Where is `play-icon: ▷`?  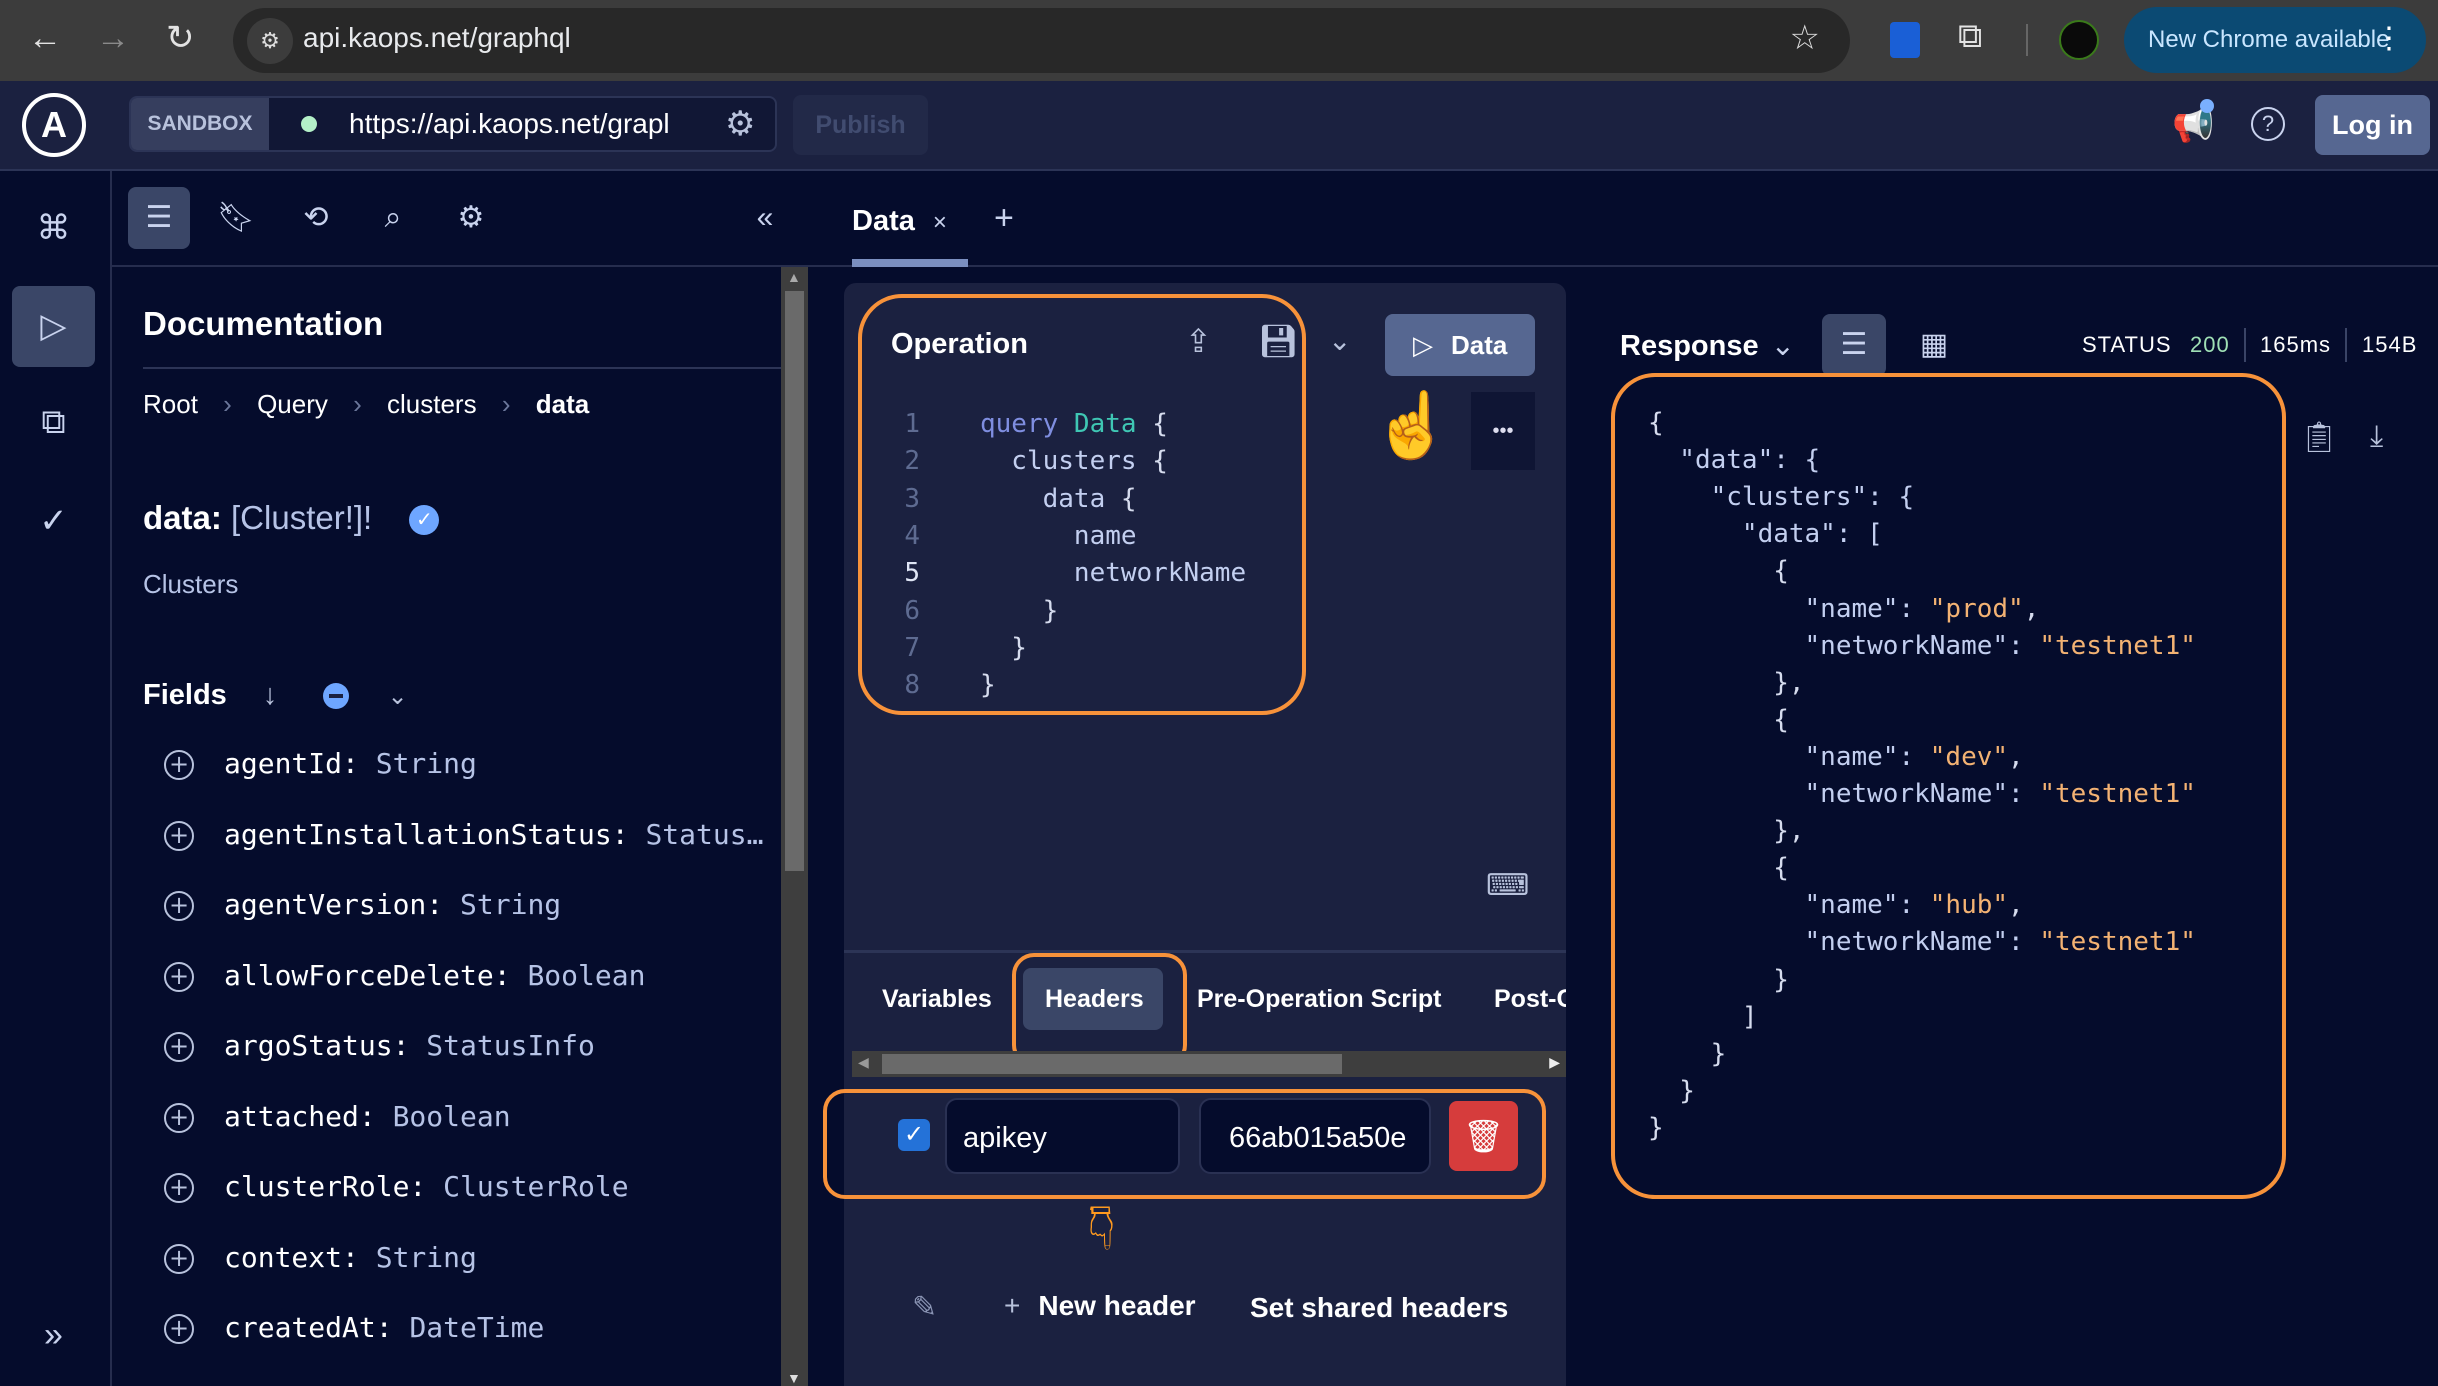
play-icon: ▷ is located at coordinates (1423, 345).